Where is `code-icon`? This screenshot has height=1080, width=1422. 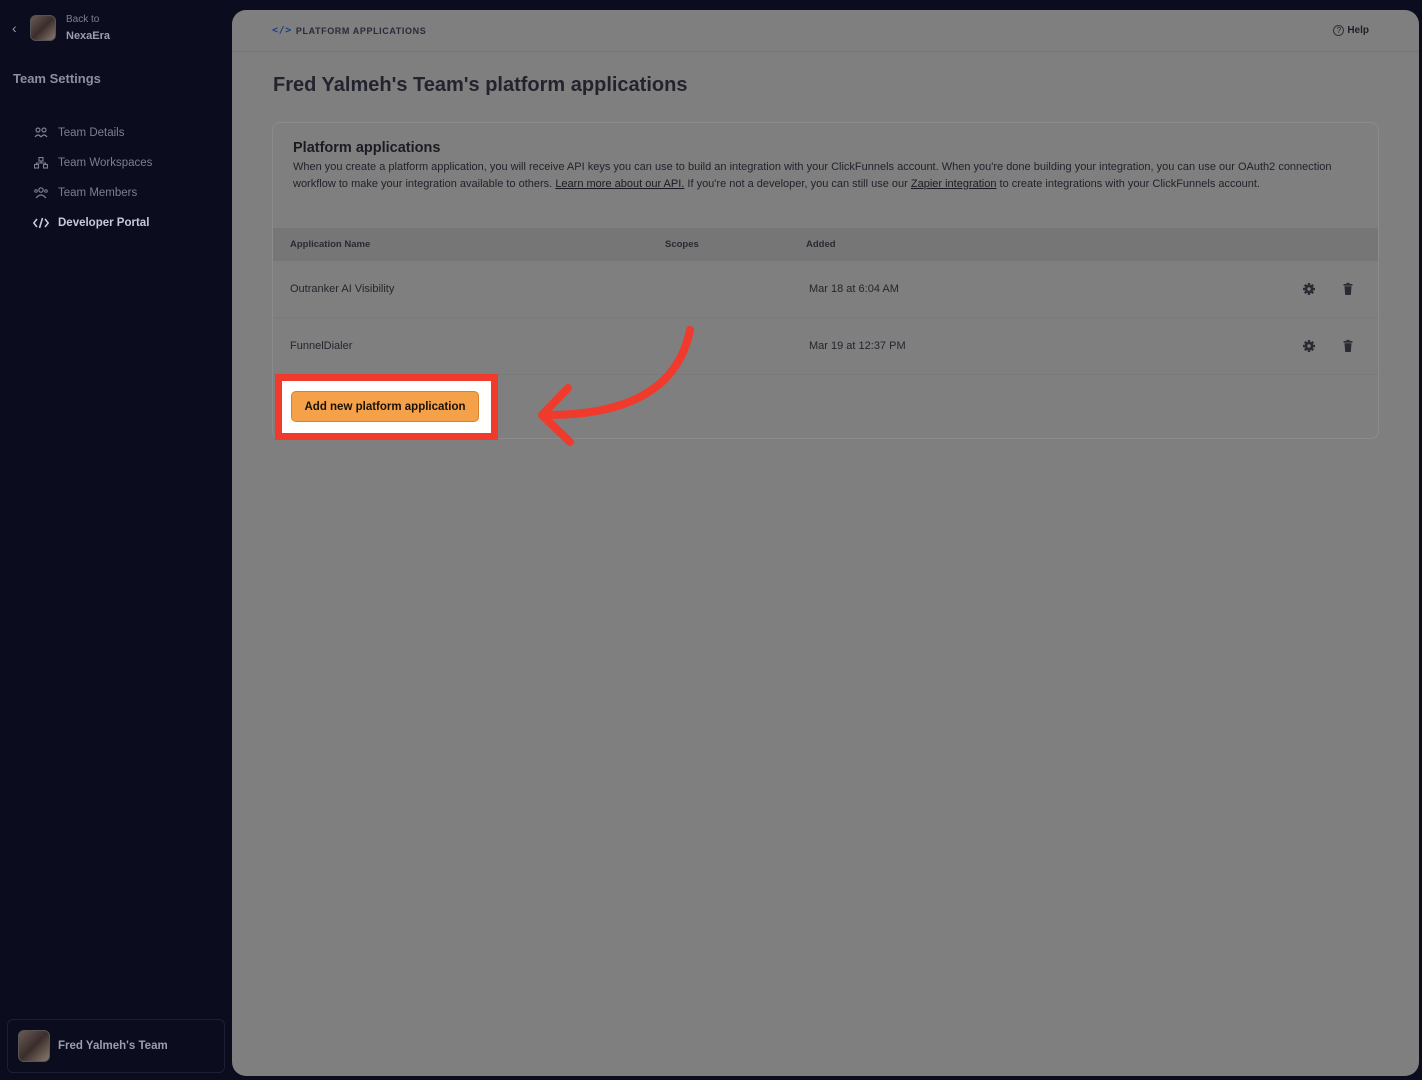
code-icon is located at coordinates (41, 223).